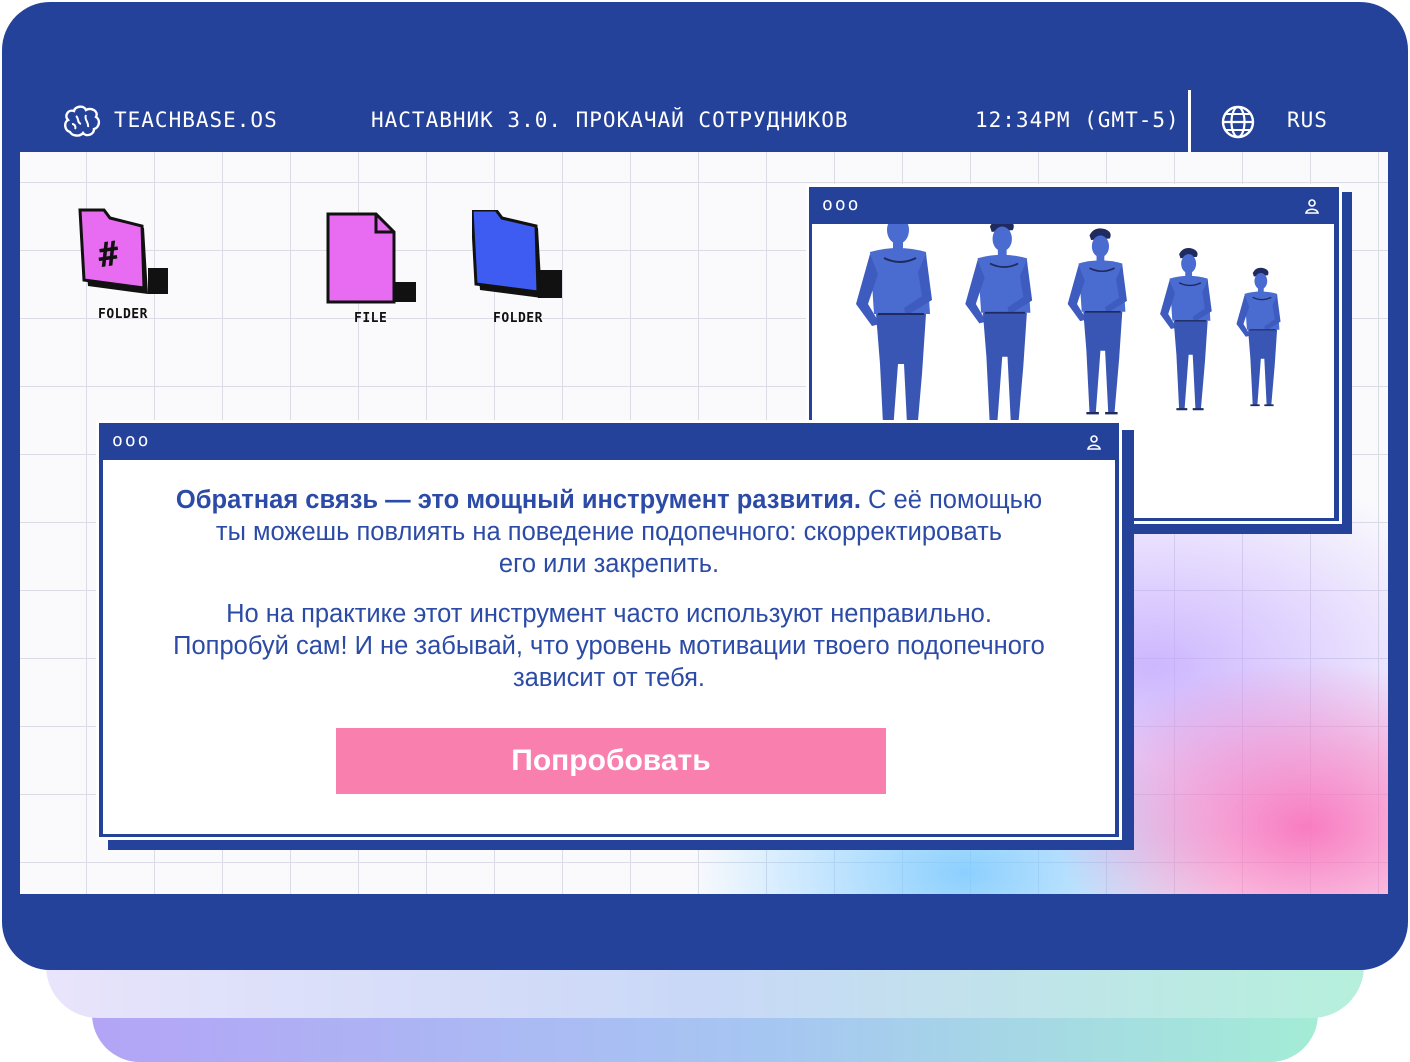 The width and height of the screenshot is (1410, 1062). What do you see at coordinates (82, 121) in the screenshot?
I see `brain-icon` at bounding box center [82, 121].